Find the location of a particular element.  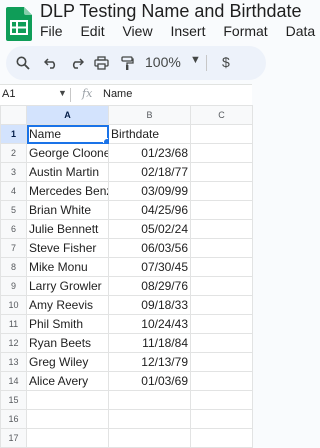

cell-name: Larry Growler is located at coordinates (67, 286).